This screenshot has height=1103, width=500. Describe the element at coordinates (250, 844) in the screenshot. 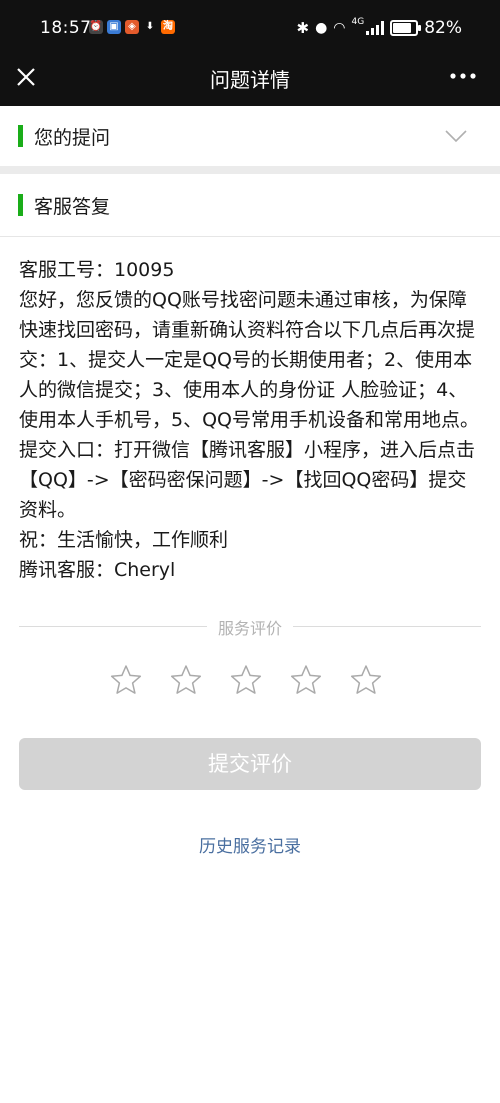

I see `history-records-link: 历史服务记录` at that location.